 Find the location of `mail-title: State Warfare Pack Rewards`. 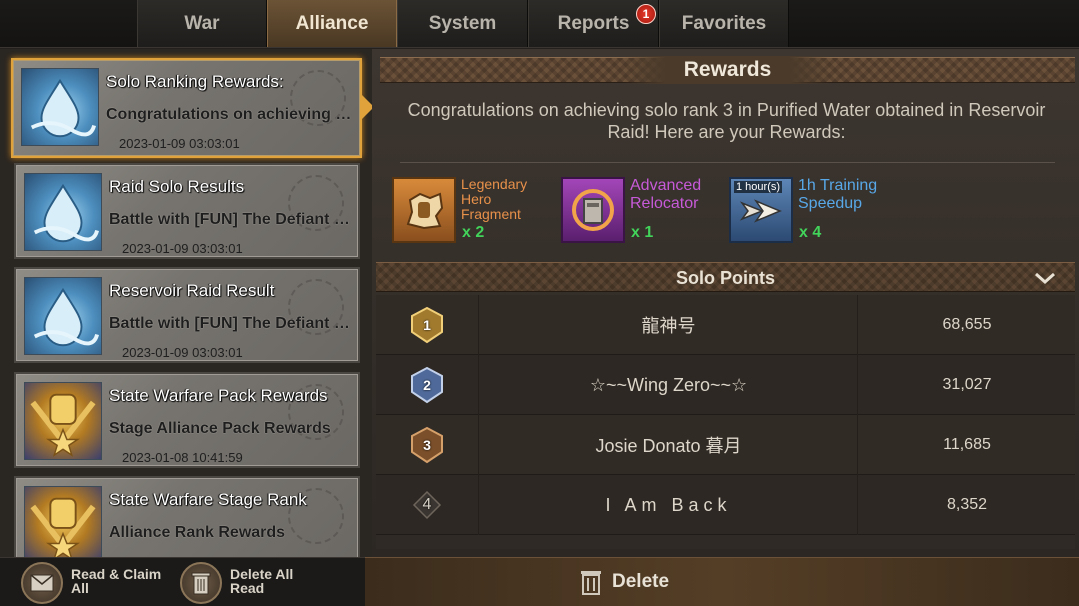

mail-title: State Warfare Pack Rewards is located at coordinates (218, 395).